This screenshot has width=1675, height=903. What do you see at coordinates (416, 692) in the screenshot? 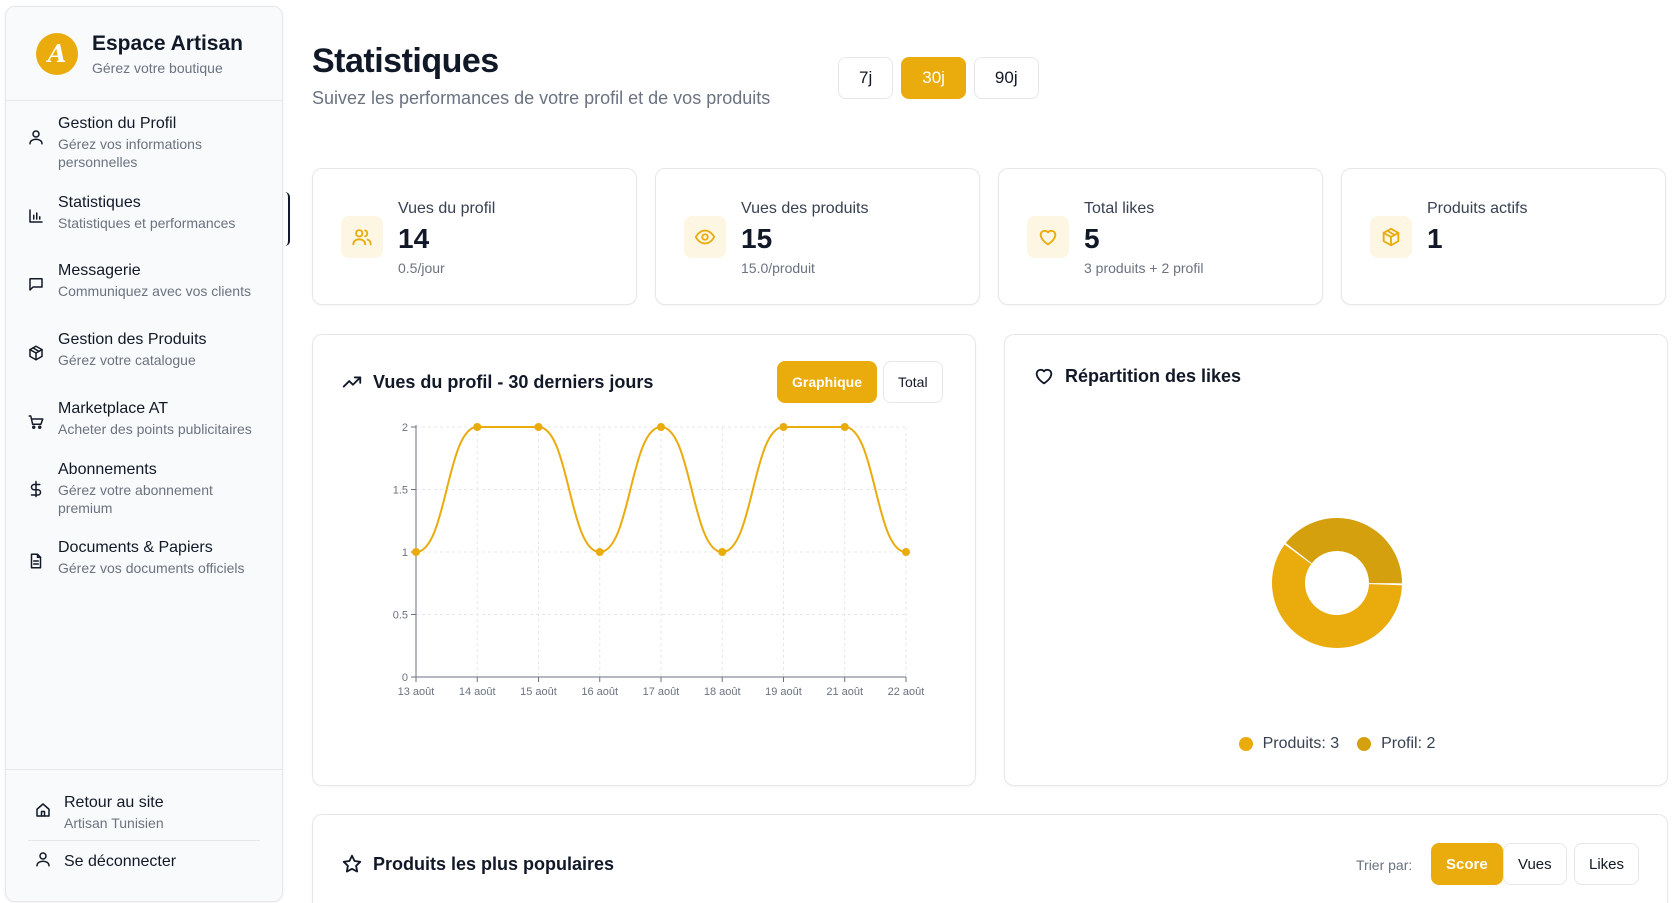
I see `x-tick-label: 13 août` at bounding box center [416, 692].